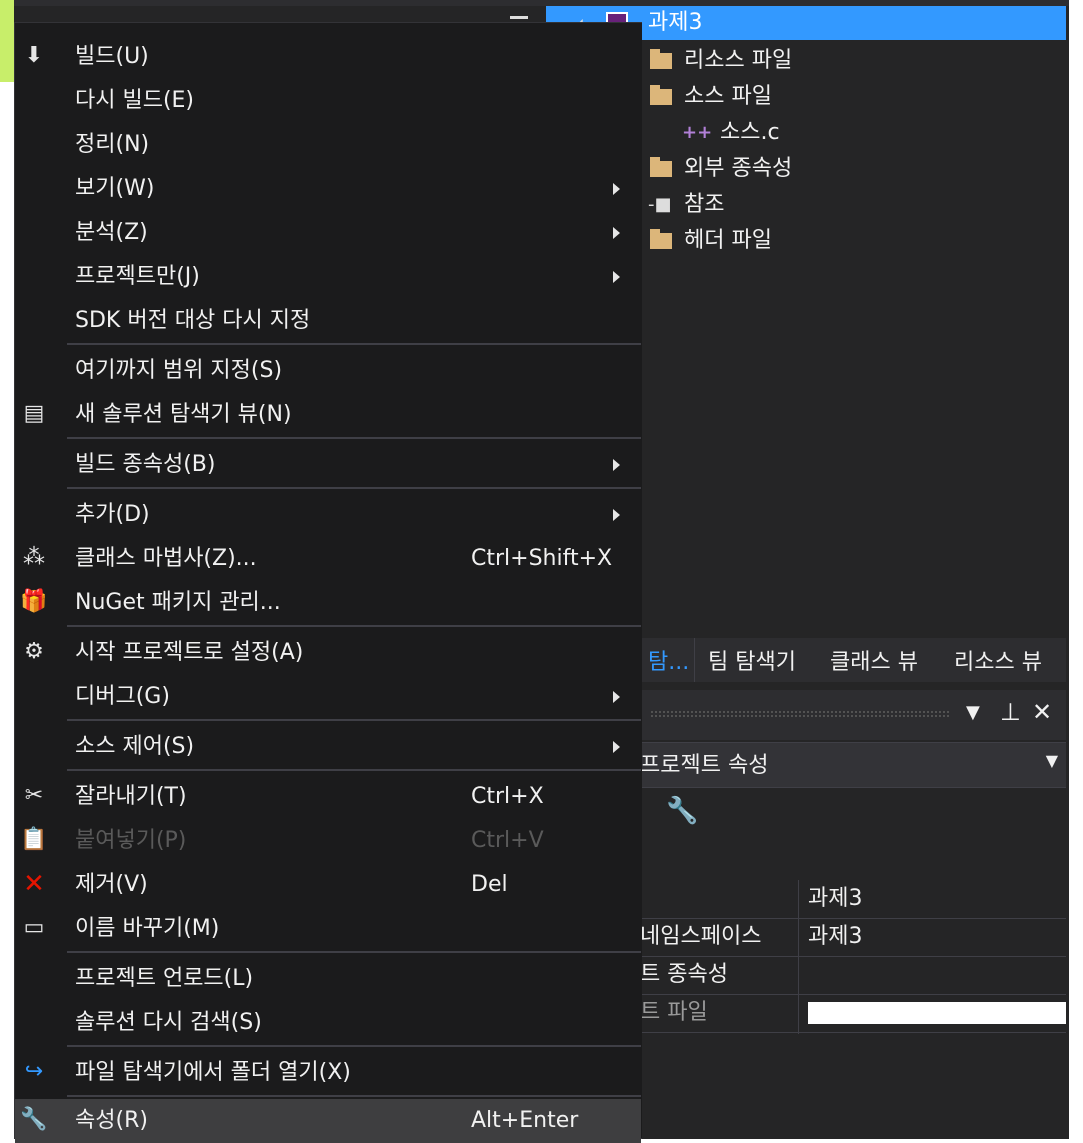  What do you see at coordinates (34, 795) in the screenshot?
I see `scissors-icon: ✂` at bounding box center [34, 795].